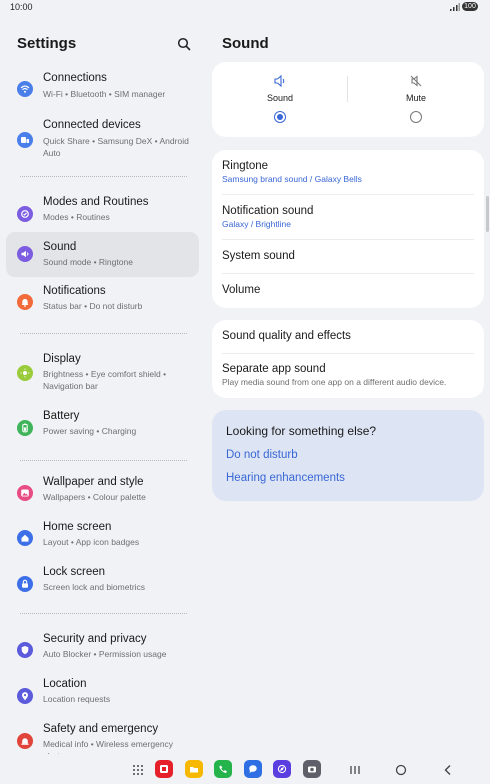  What do you see at coordinates (194, 769) in the screenshot?
I see `folder-icon` at bounding box center [194, 769].